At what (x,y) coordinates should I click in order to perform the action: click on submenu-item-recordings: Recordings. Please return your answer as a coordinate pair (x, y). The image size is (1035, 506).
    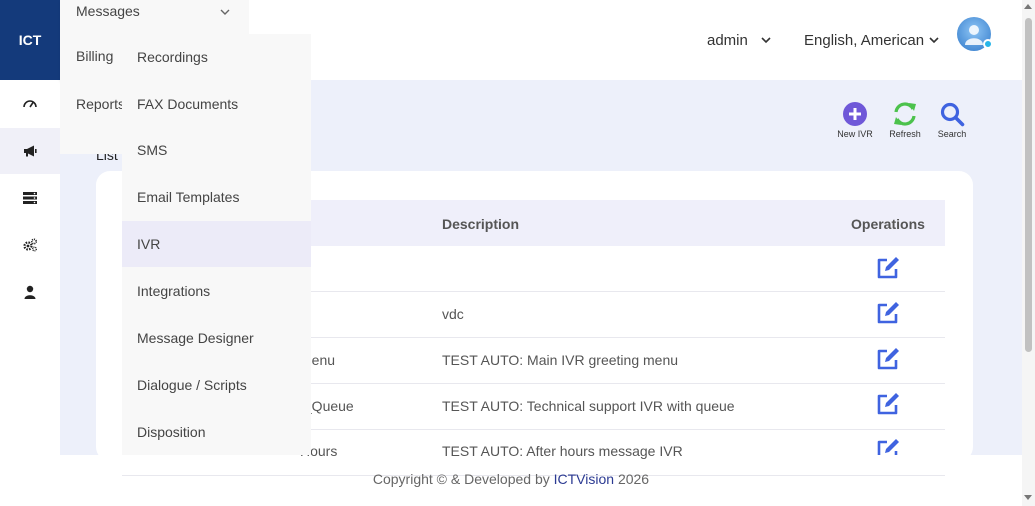
    Looking at the image, I should click on (216, 57).